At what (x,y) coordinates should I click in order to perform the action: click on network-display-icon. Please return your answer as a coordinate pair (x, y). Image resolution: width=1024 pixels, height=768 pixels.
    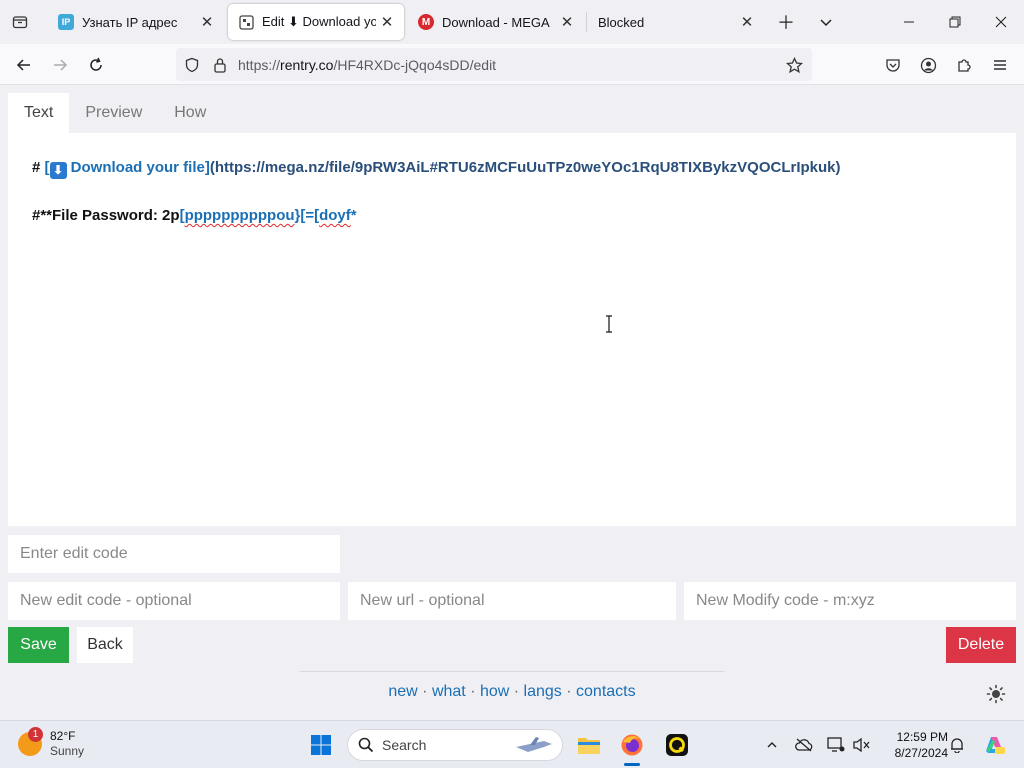
    Looking at the image, I should click on (836, 745).